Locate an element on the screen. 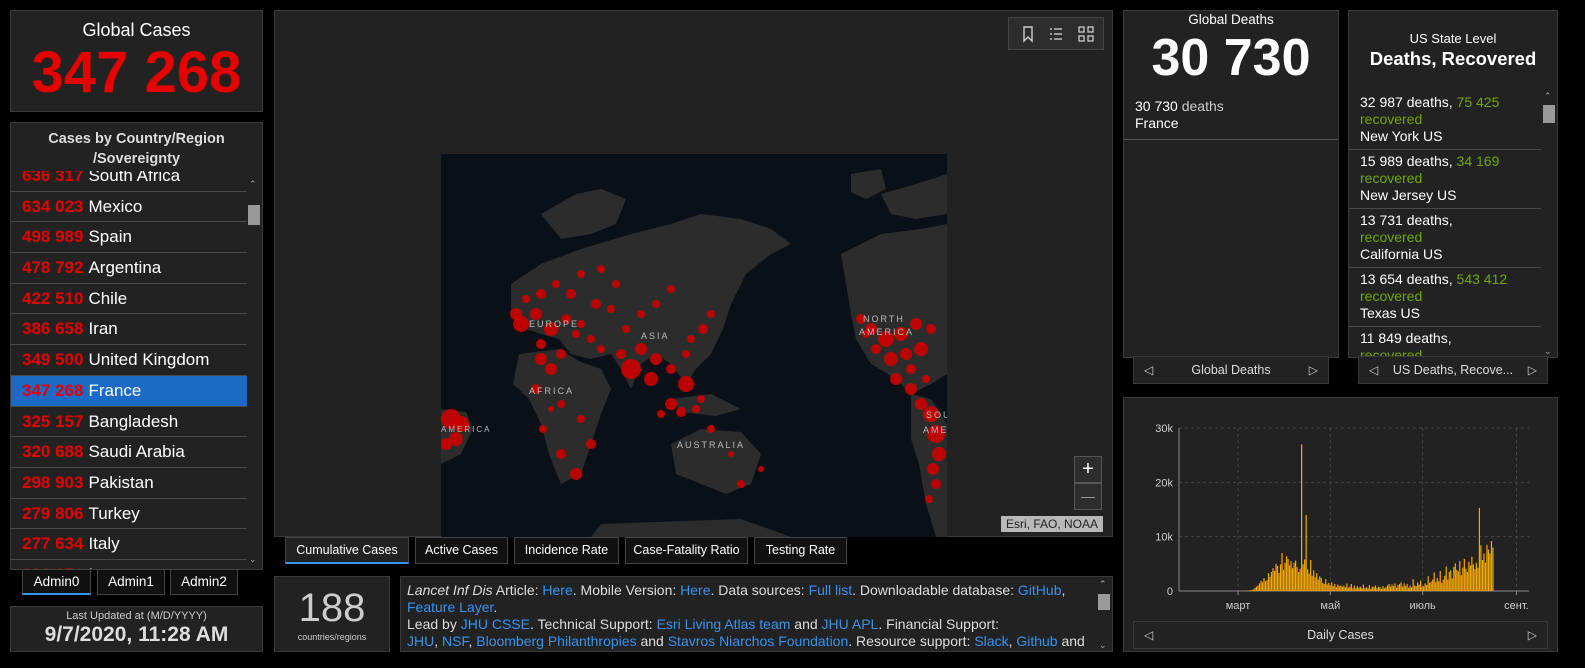 This screenshot has width=1585, height=668. github-link: GitHub is located at coordinates (1040, 590).